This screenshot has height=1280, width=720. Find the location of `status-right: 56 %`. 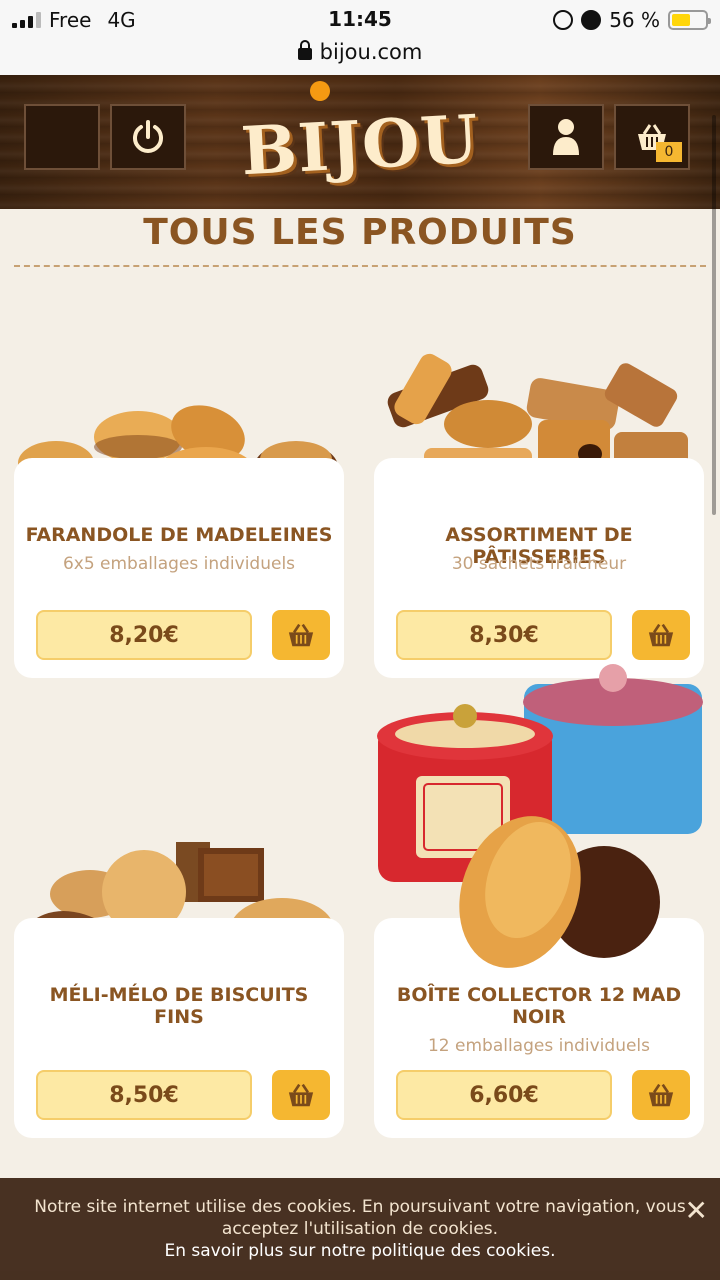

status-right: 56 % is located at coordinates (632, 20).